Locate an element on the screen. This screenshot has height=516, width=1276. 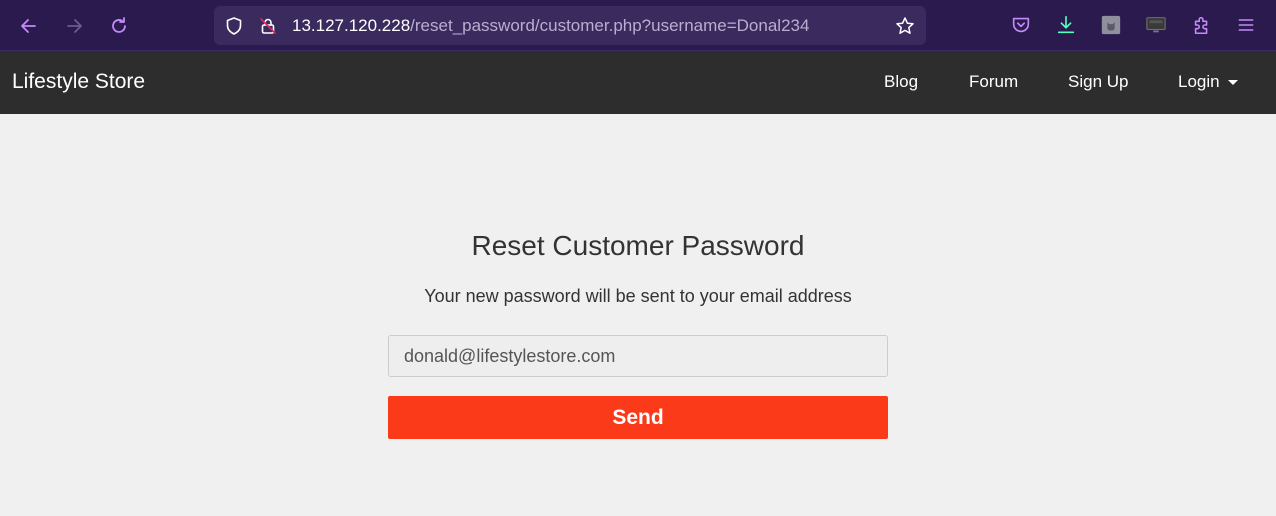
hamburger-menu-icon is located at coordinates (1246, 25).